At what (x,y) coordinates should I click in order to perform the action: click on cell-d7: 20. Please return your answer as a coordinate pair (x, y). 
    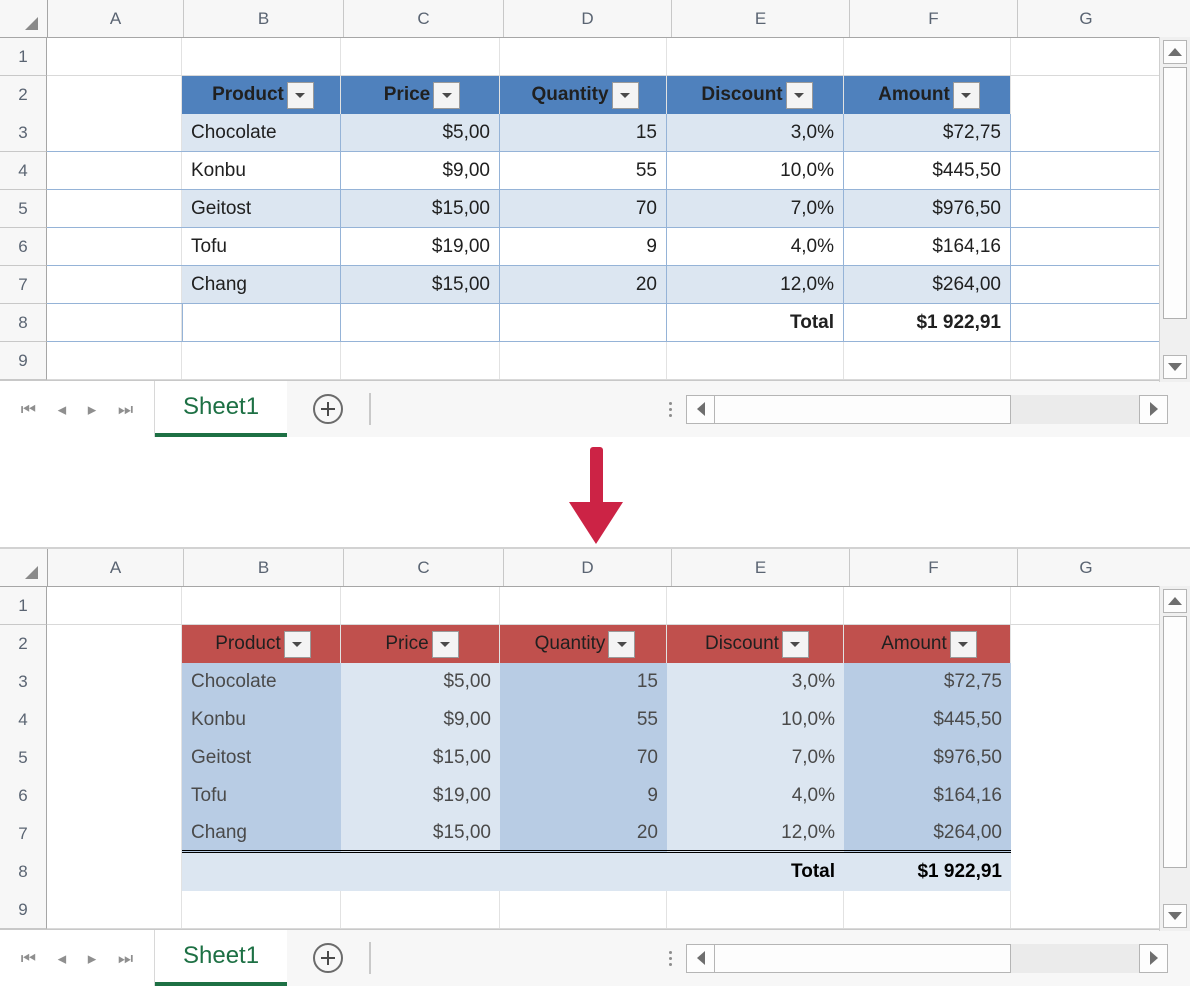
    Looking at the image, I should click on (583, 284).